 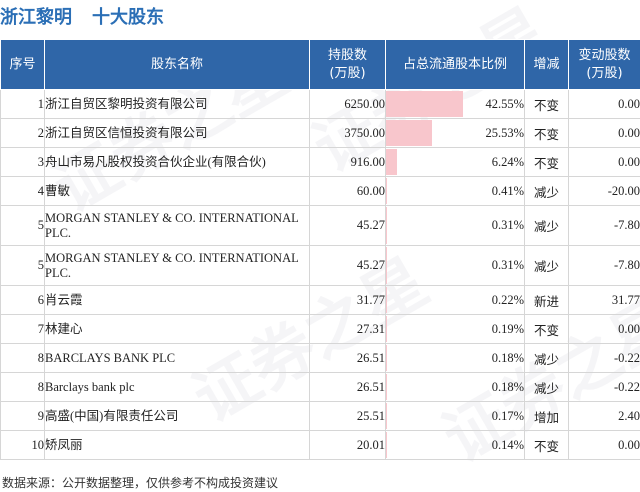 What do you see at coordinates (320, 191) in the screenshot?
I see `table-row: 4 曹敏 60.00 0.41% 减少 -20.00` at bounding box center [320, 191].